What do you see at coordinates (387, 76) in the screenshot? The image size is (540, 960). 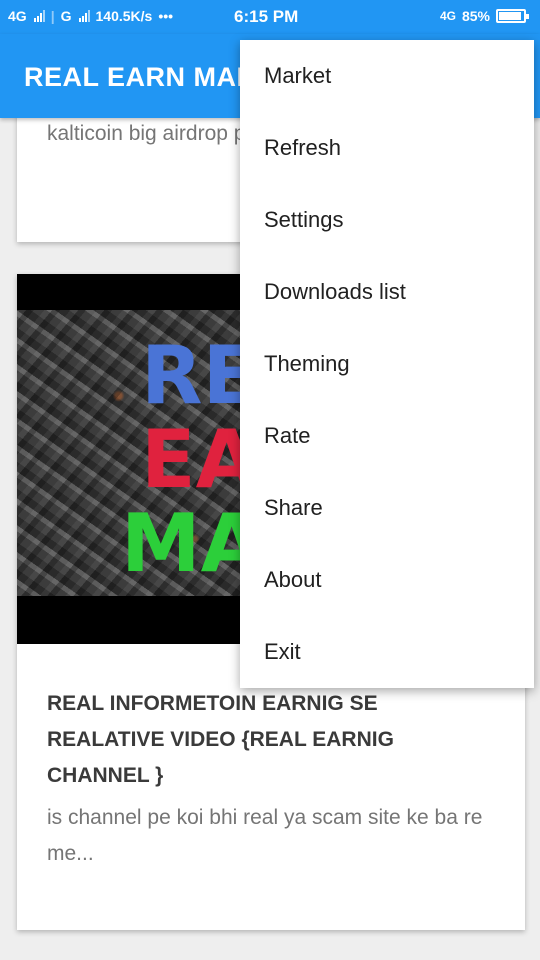 I see `menu-item-market: Market` at bounding box center [387, 76].